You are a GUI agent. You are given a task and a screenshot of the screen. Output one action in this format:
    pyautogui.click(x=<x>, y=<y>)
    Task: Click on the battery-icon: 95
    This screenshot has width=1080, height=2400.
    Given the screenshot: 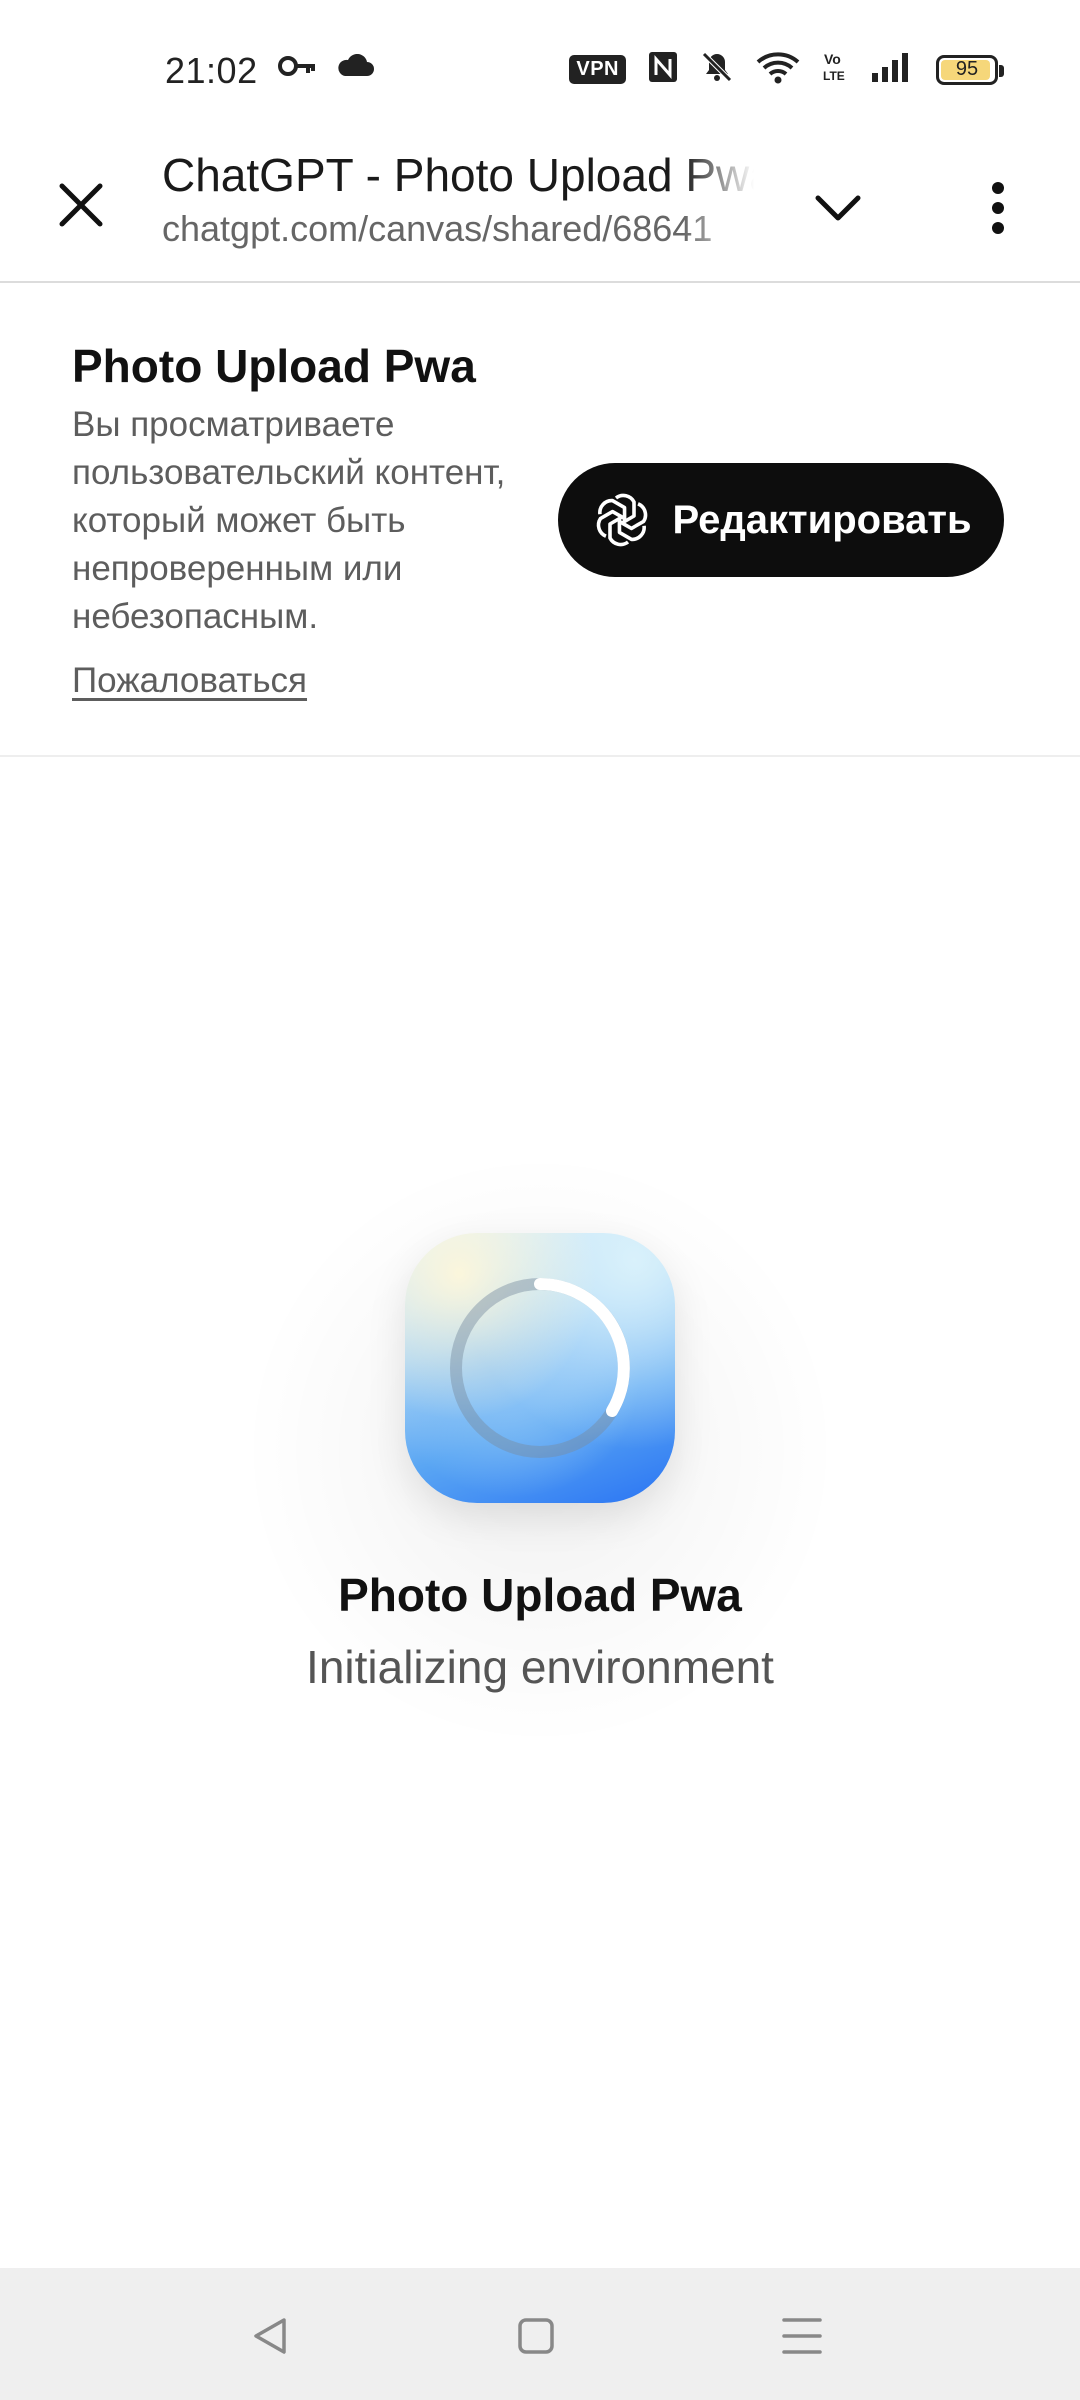 What is the action you would take?
    pyautogui.click(x=970, y=69)
    